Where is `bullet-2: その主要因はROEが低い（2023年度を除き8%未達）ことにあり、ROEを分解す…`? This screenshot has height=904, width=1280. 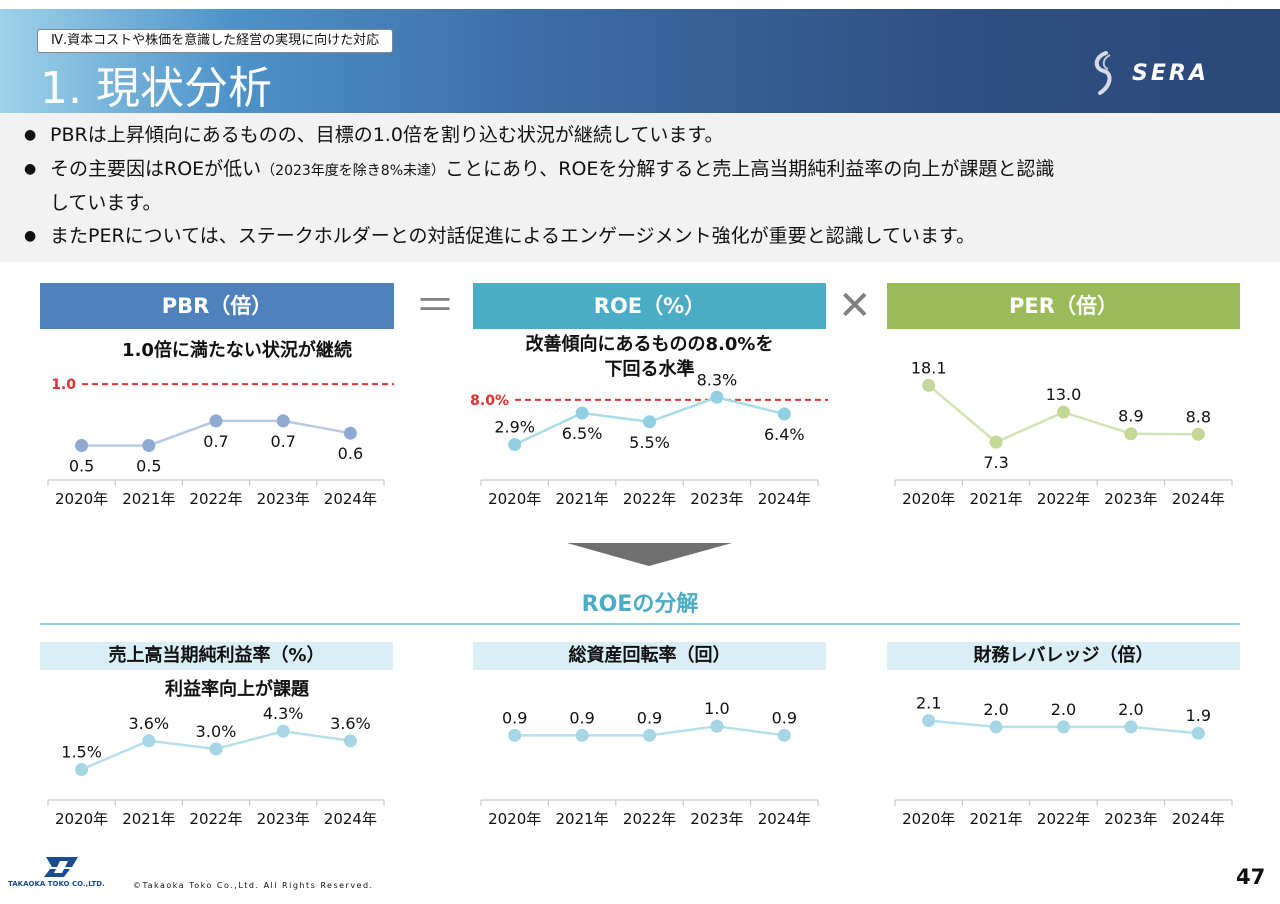 bullet-2: その主要因はROEが低い（2023年度を除き8%未達）ことにあり、ROEを分解す… is located at coordinates (642, 186).